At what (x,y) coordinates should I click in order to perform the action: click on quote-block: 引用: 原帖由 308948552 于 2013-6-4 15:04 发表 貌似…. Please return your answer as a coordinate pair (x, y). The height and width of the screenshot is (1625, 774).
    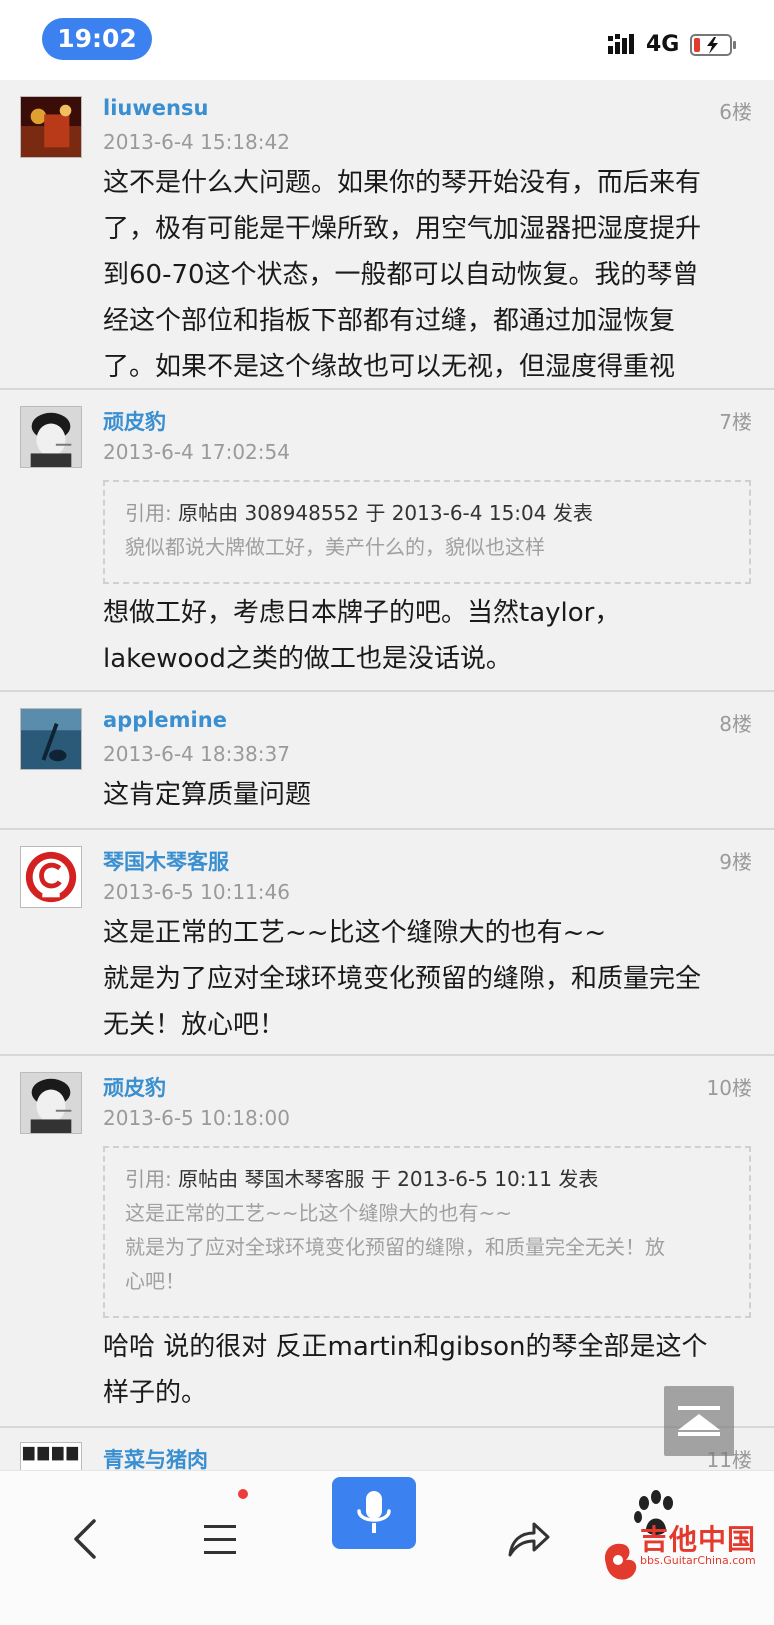
    Looking at the image, I should click on (427, 532).